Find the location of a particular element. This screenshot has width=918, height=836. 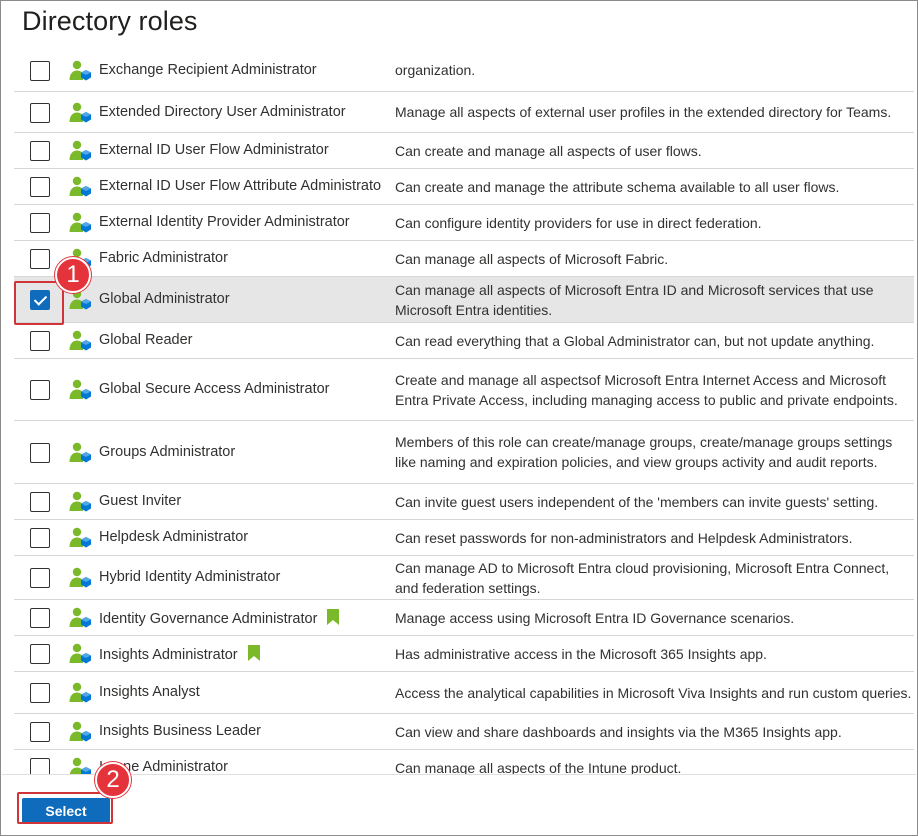

role-name: Insights Administrator is located at coordinates (245, 655).